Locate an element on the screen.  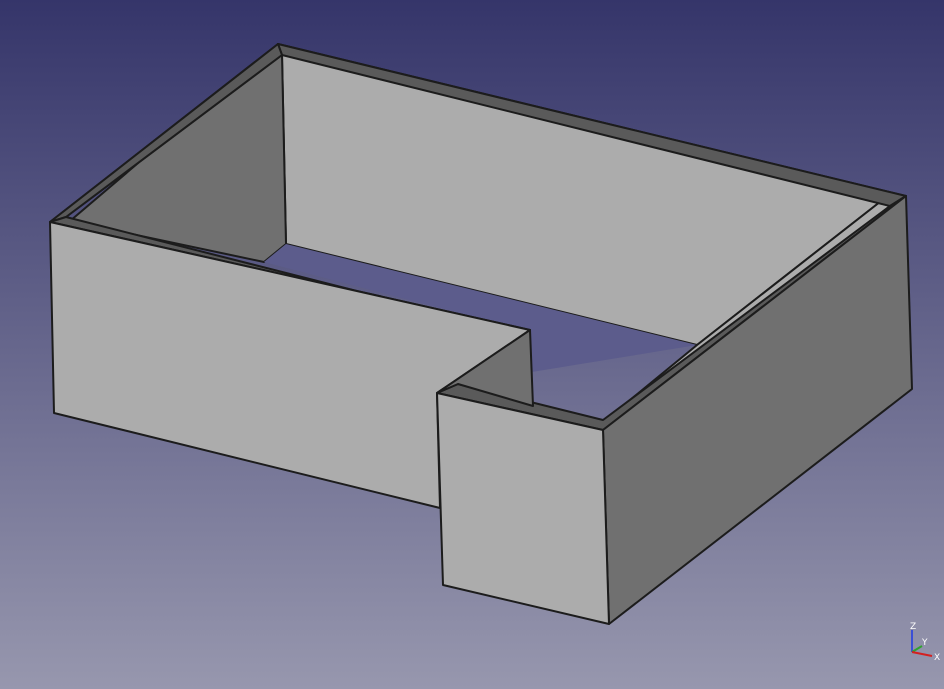
axis-cross-indicator: Z Y X is located at coordinates (925, 642).